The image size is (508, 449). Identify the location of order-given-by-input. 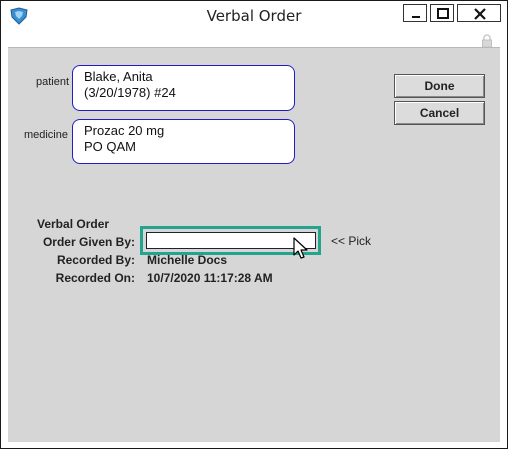
(231, 240).